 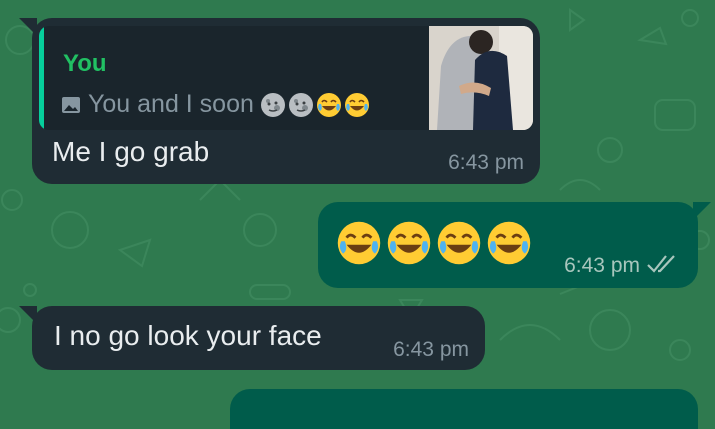 I want to click on message-bubble-outgoing: 6:43 pm, so click(x=514, y=245).